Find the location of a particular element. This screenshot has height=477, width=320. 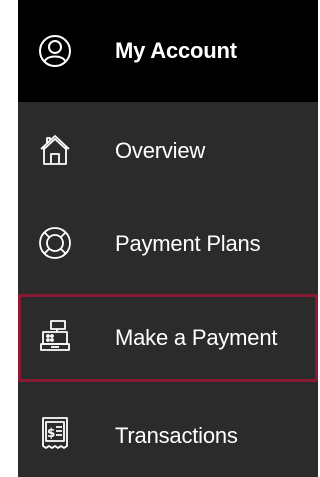

cash-register-icon is located at coordinates (55, 336).